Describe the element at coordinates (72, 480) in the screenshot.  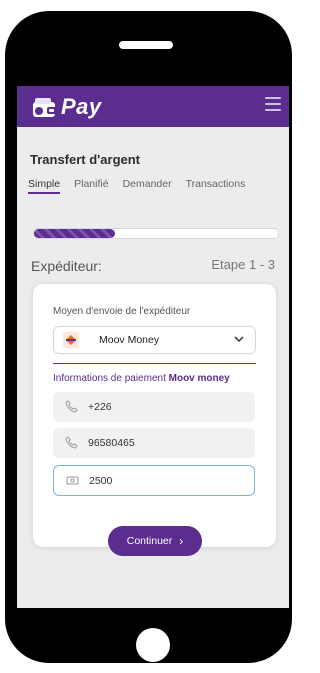
I see `money-icon` at that location.